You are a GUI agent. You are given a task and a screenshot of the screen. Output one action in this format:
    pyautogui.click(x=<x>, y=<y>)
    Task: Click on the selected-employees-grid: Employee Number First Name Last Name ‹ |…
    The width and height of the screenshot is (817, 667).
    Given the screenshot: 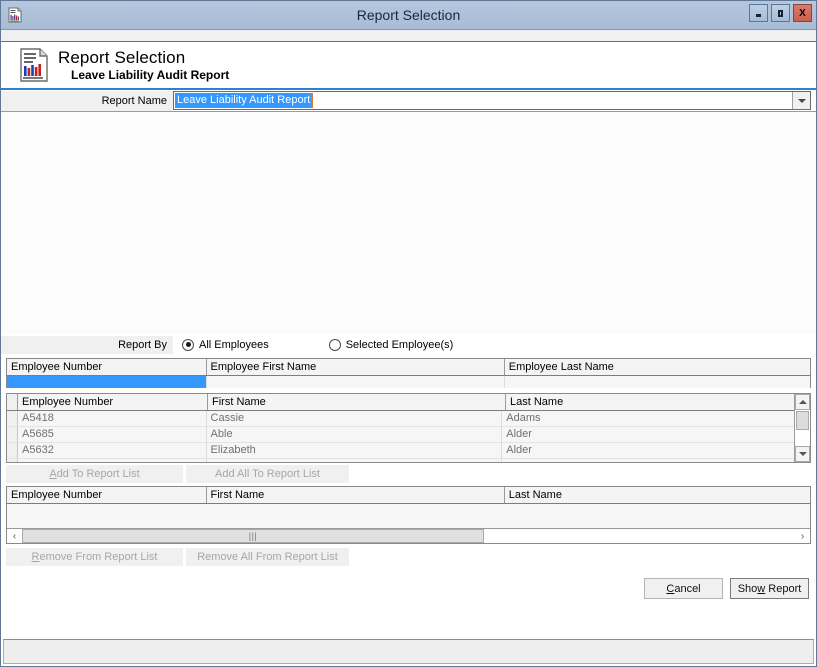 What is the action you would take?
    pyautogui.click(x=408, y=515)
    